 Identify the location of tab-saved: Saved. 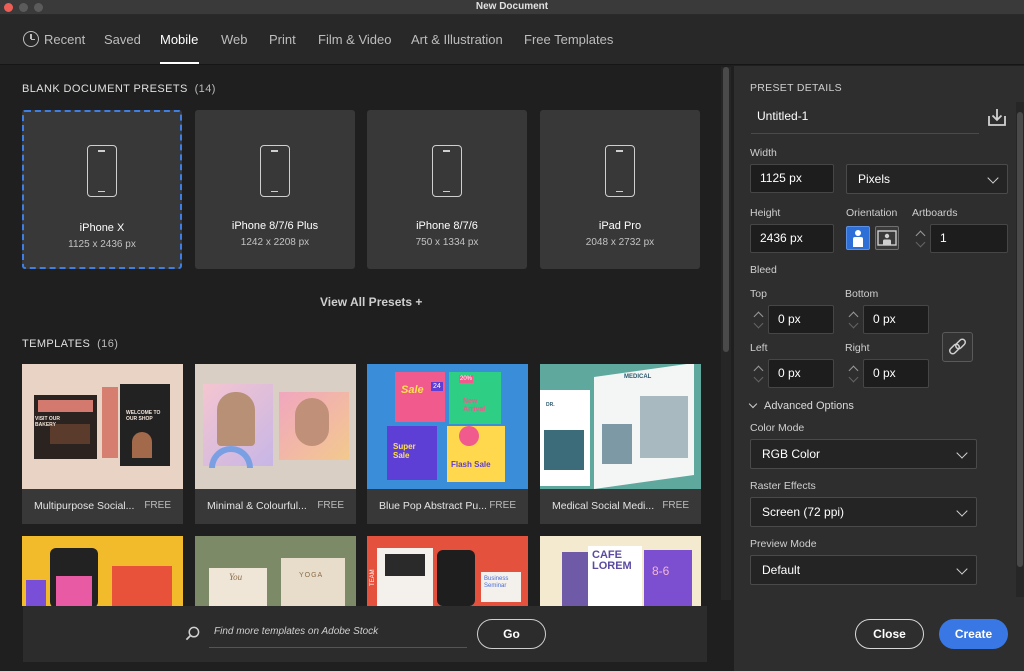
(122, 39).